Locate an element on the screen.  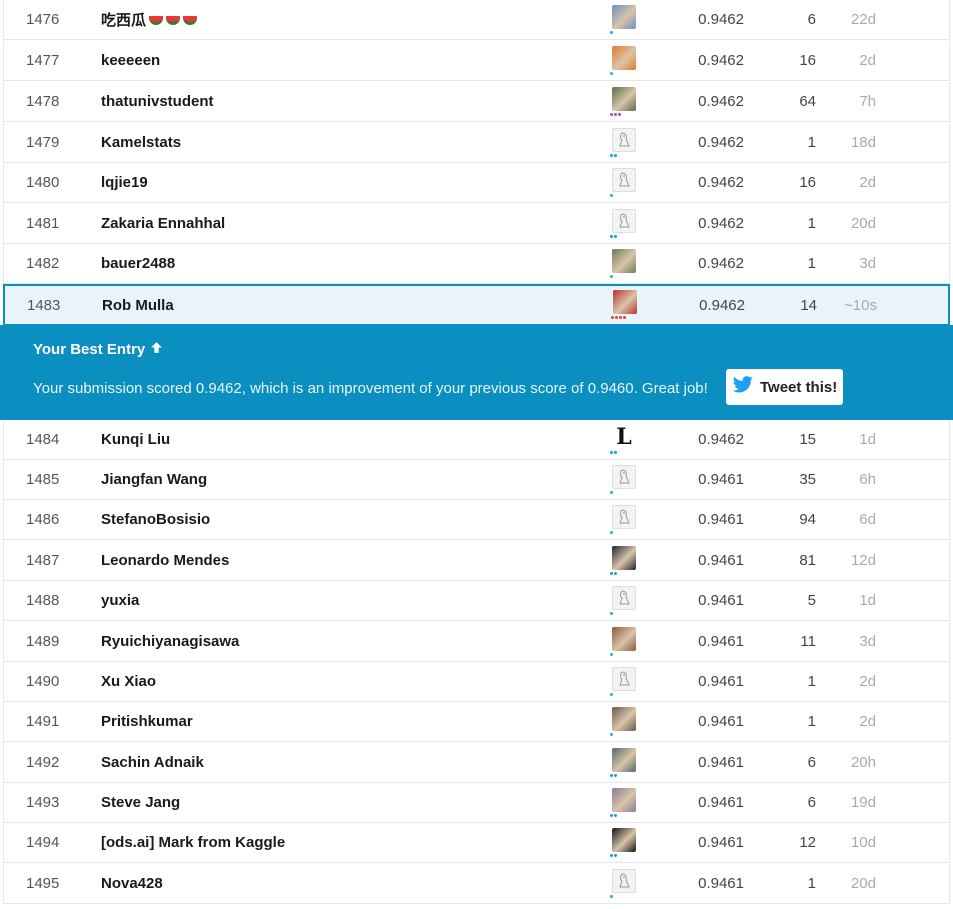
team-name-link: Jiangfan Wang is located at coordinates (341, 479).